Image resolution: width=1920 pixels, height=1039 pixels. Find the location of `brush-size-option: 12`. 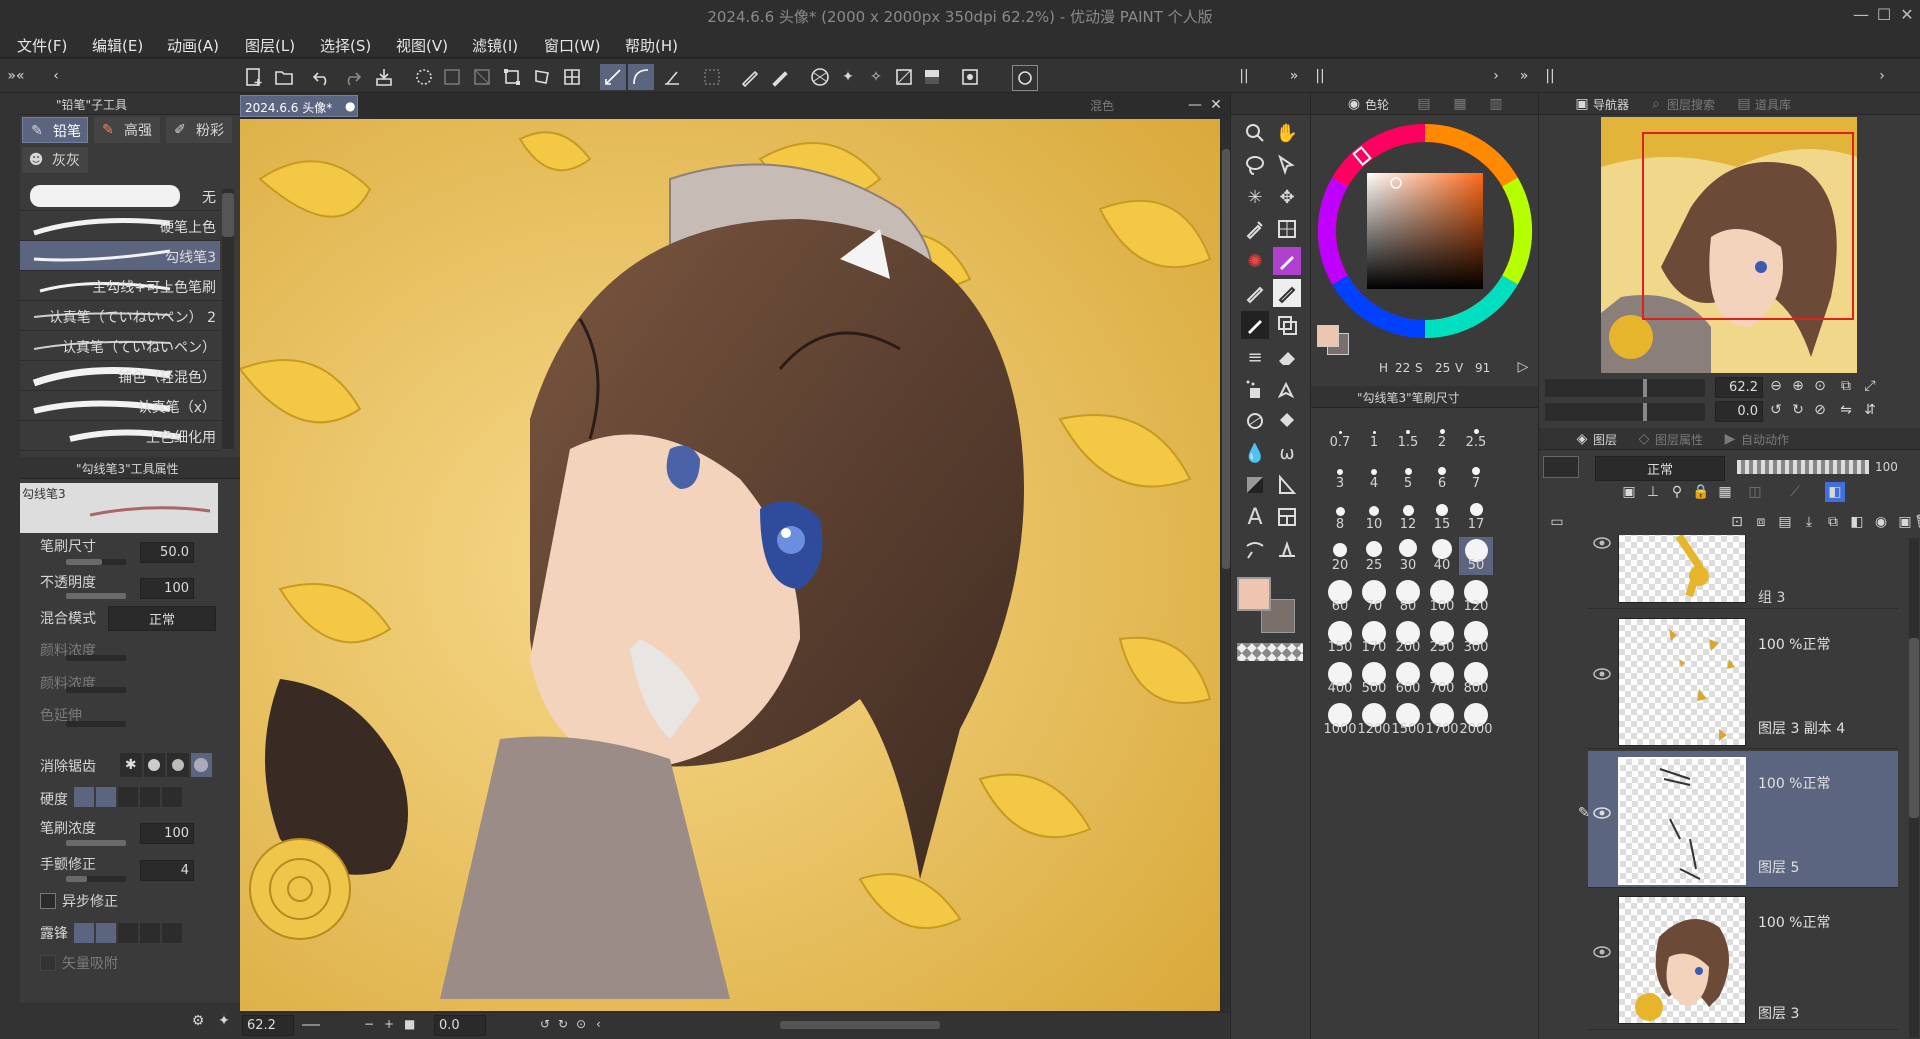

brush-size-option: 12 is located at coordinates (1408, 515).